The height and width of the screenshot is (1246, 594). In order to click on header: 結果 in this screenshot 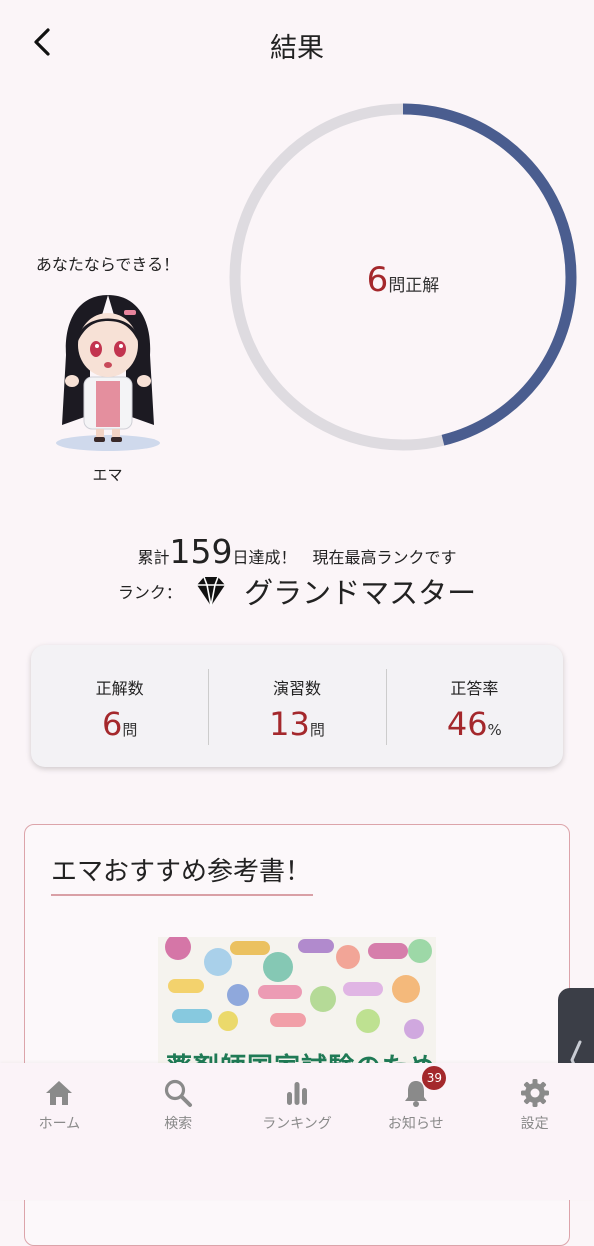, I will do `click(297, 43)`.